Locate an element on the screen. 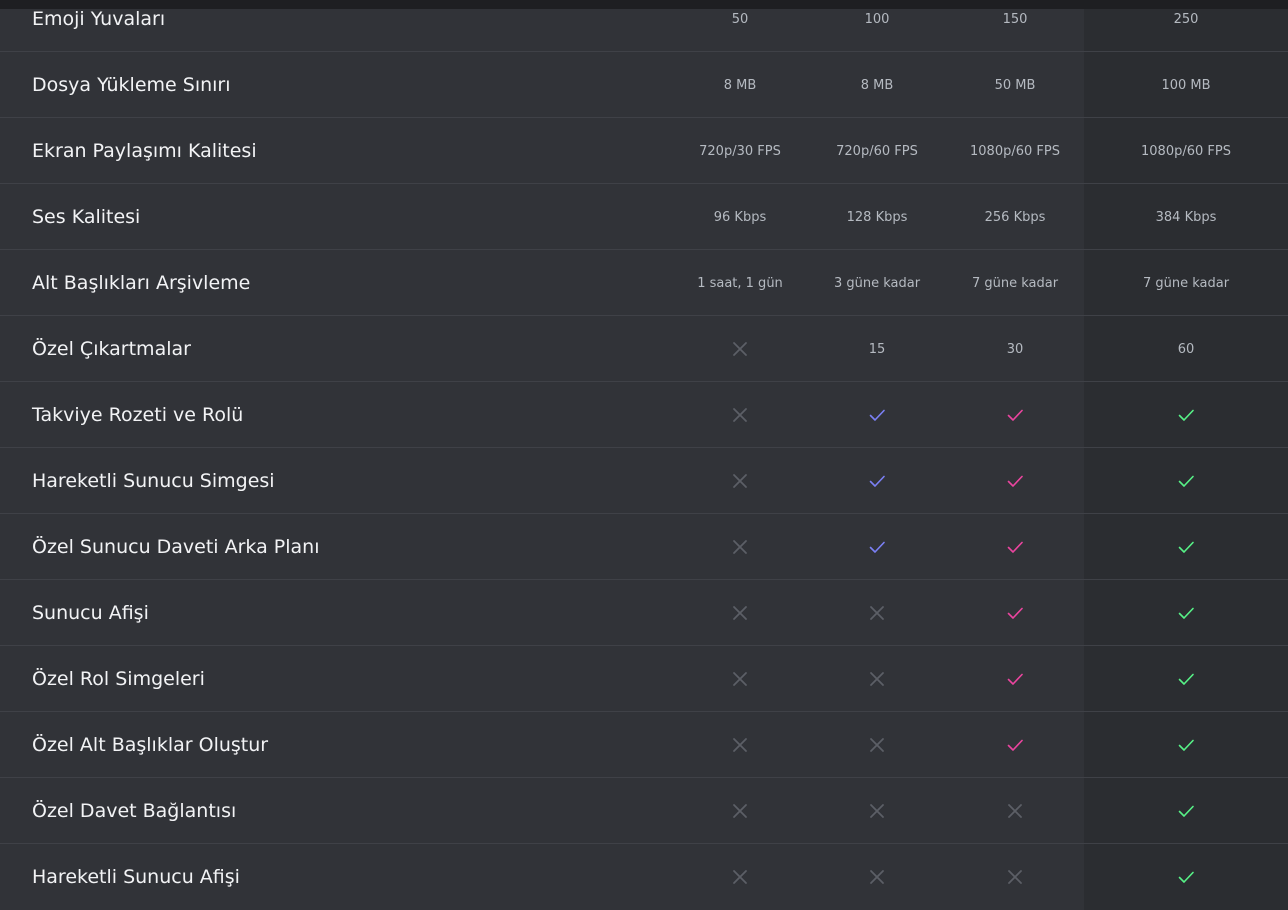 This screenshot has width=1288, height=910. tier-3-value: 1080p/60 FPS is located at coordinates (1186, 151).